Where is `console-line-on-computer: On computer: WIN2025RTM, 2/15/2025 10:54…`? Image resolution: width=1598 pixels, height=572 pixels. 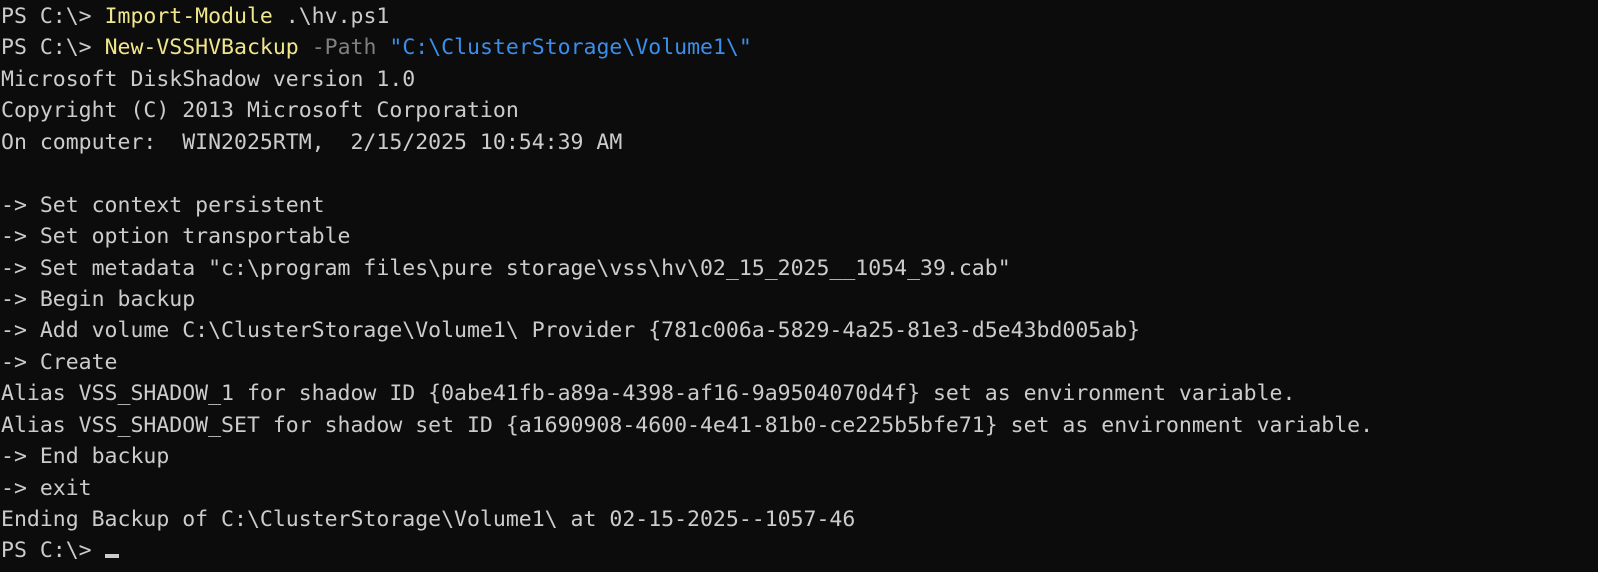 console-line-on-computer: On computer: WIN2025RTM, 2/15/2025 10:54… is located at coordinates (312, 142).